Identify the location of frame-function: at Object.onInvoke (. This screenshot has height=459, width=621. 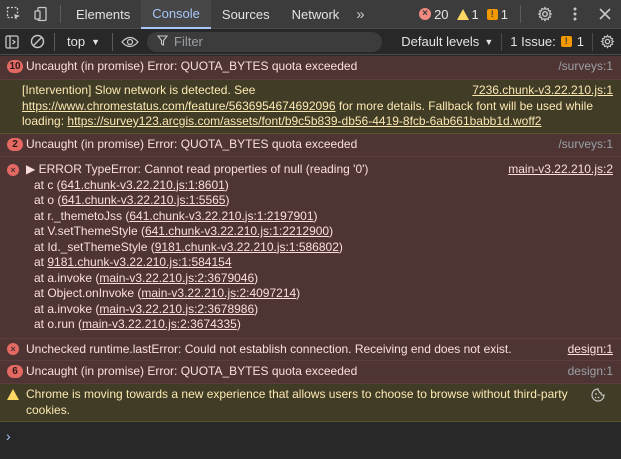
(88, 293).